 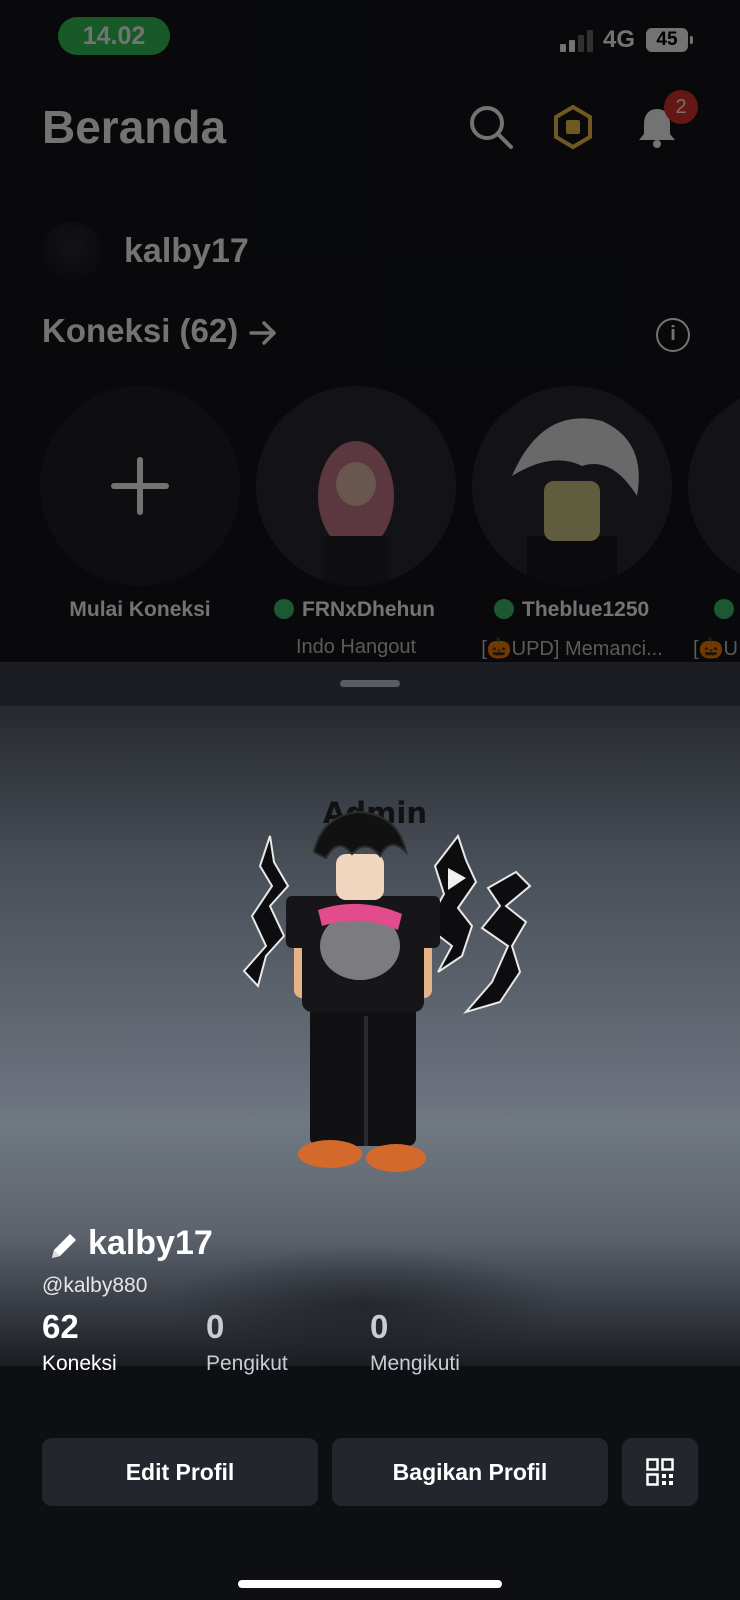 I want to click on stat-label: Pengikut, so click(x=247, y=1363).